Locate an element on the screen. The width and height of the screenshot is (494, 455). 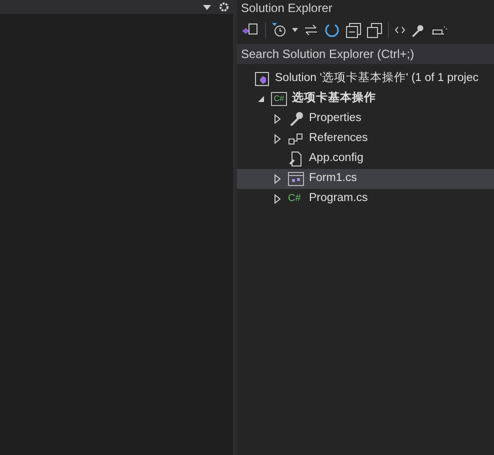
tree-item-label: Properties is located at coordinates (335, 118).